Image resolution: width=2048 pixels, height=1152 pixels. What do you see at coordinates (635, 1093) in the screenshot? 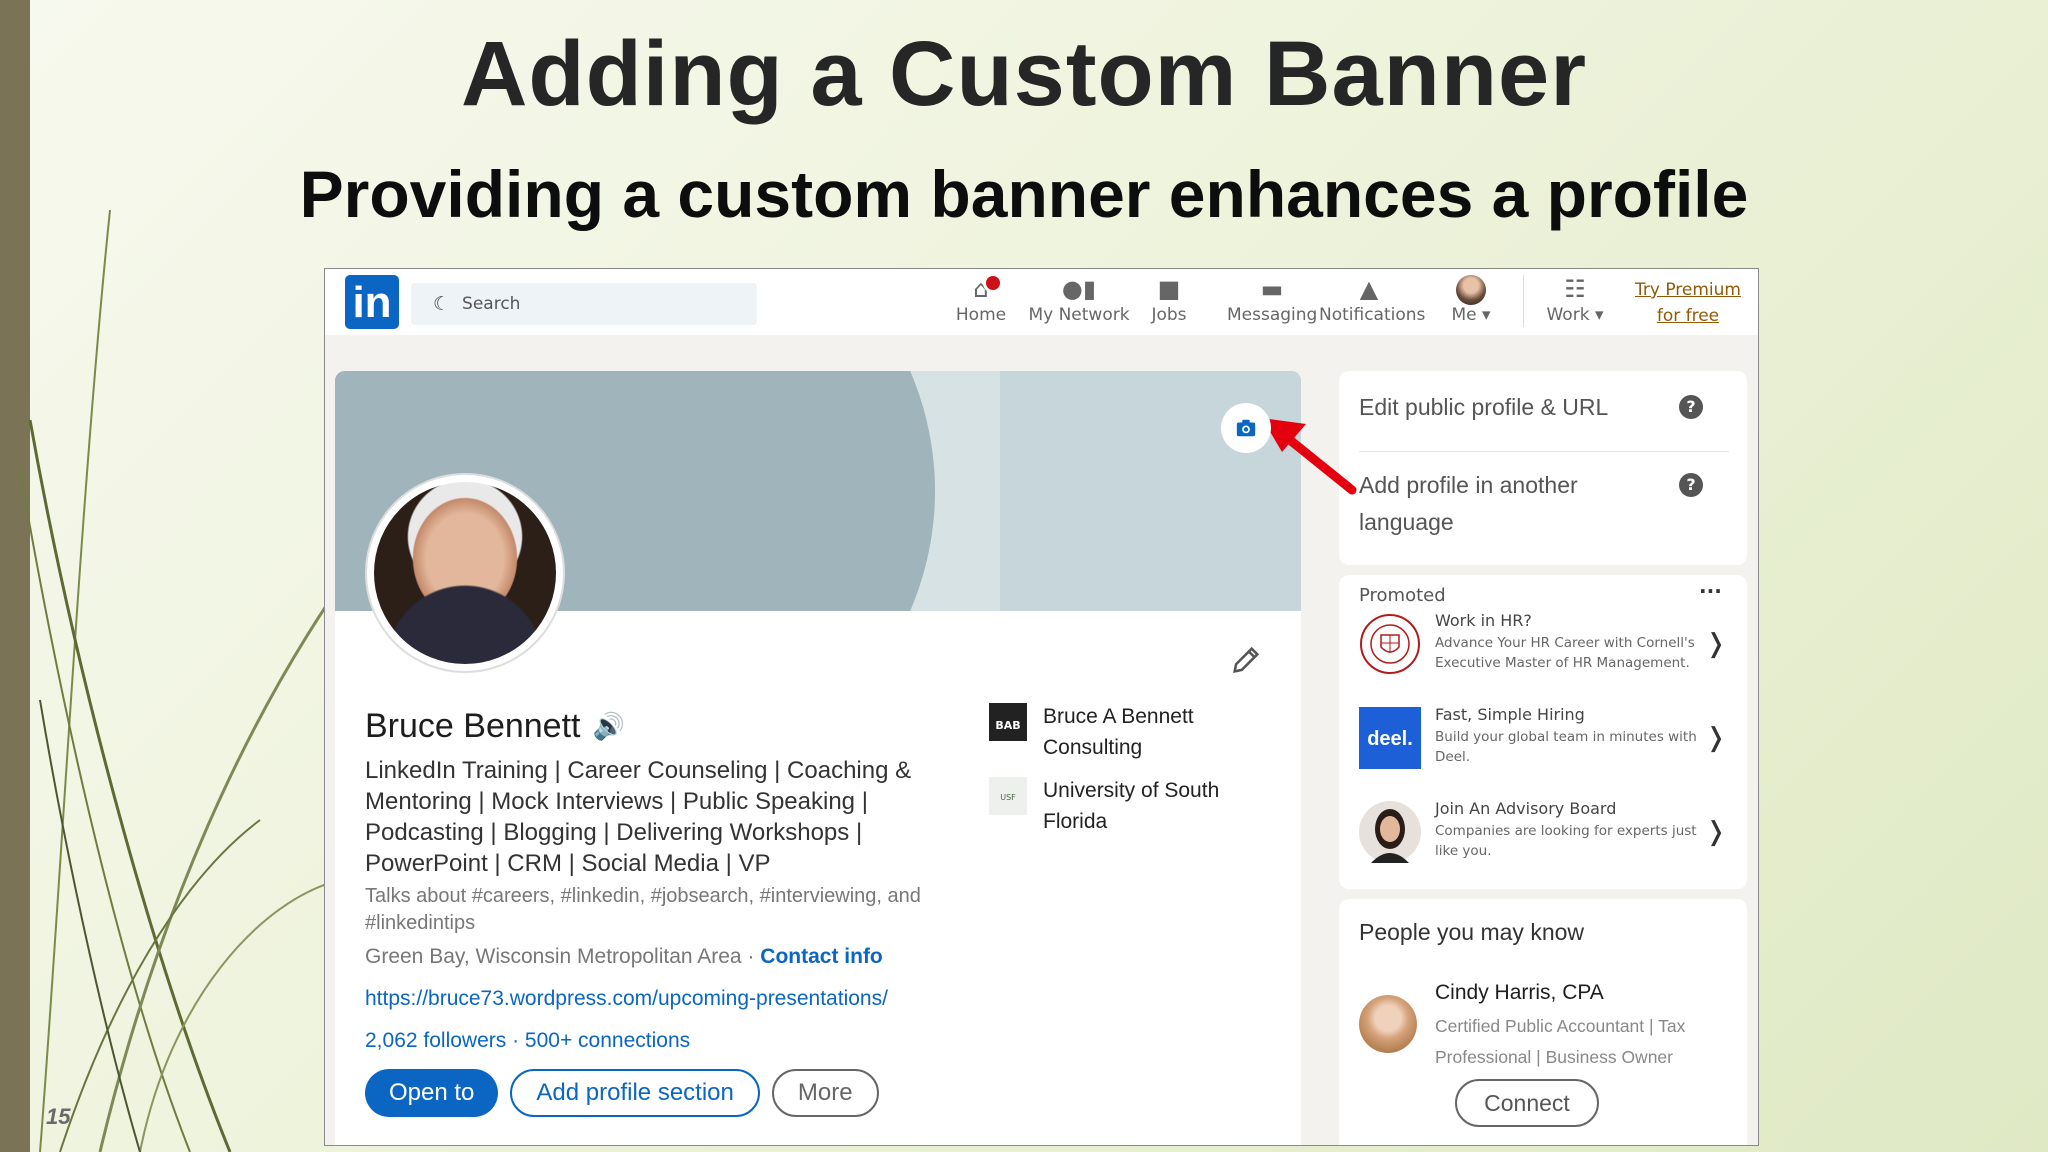
I see `add-profile-section-button: Add profile section` at bounding box center [635, 1093].